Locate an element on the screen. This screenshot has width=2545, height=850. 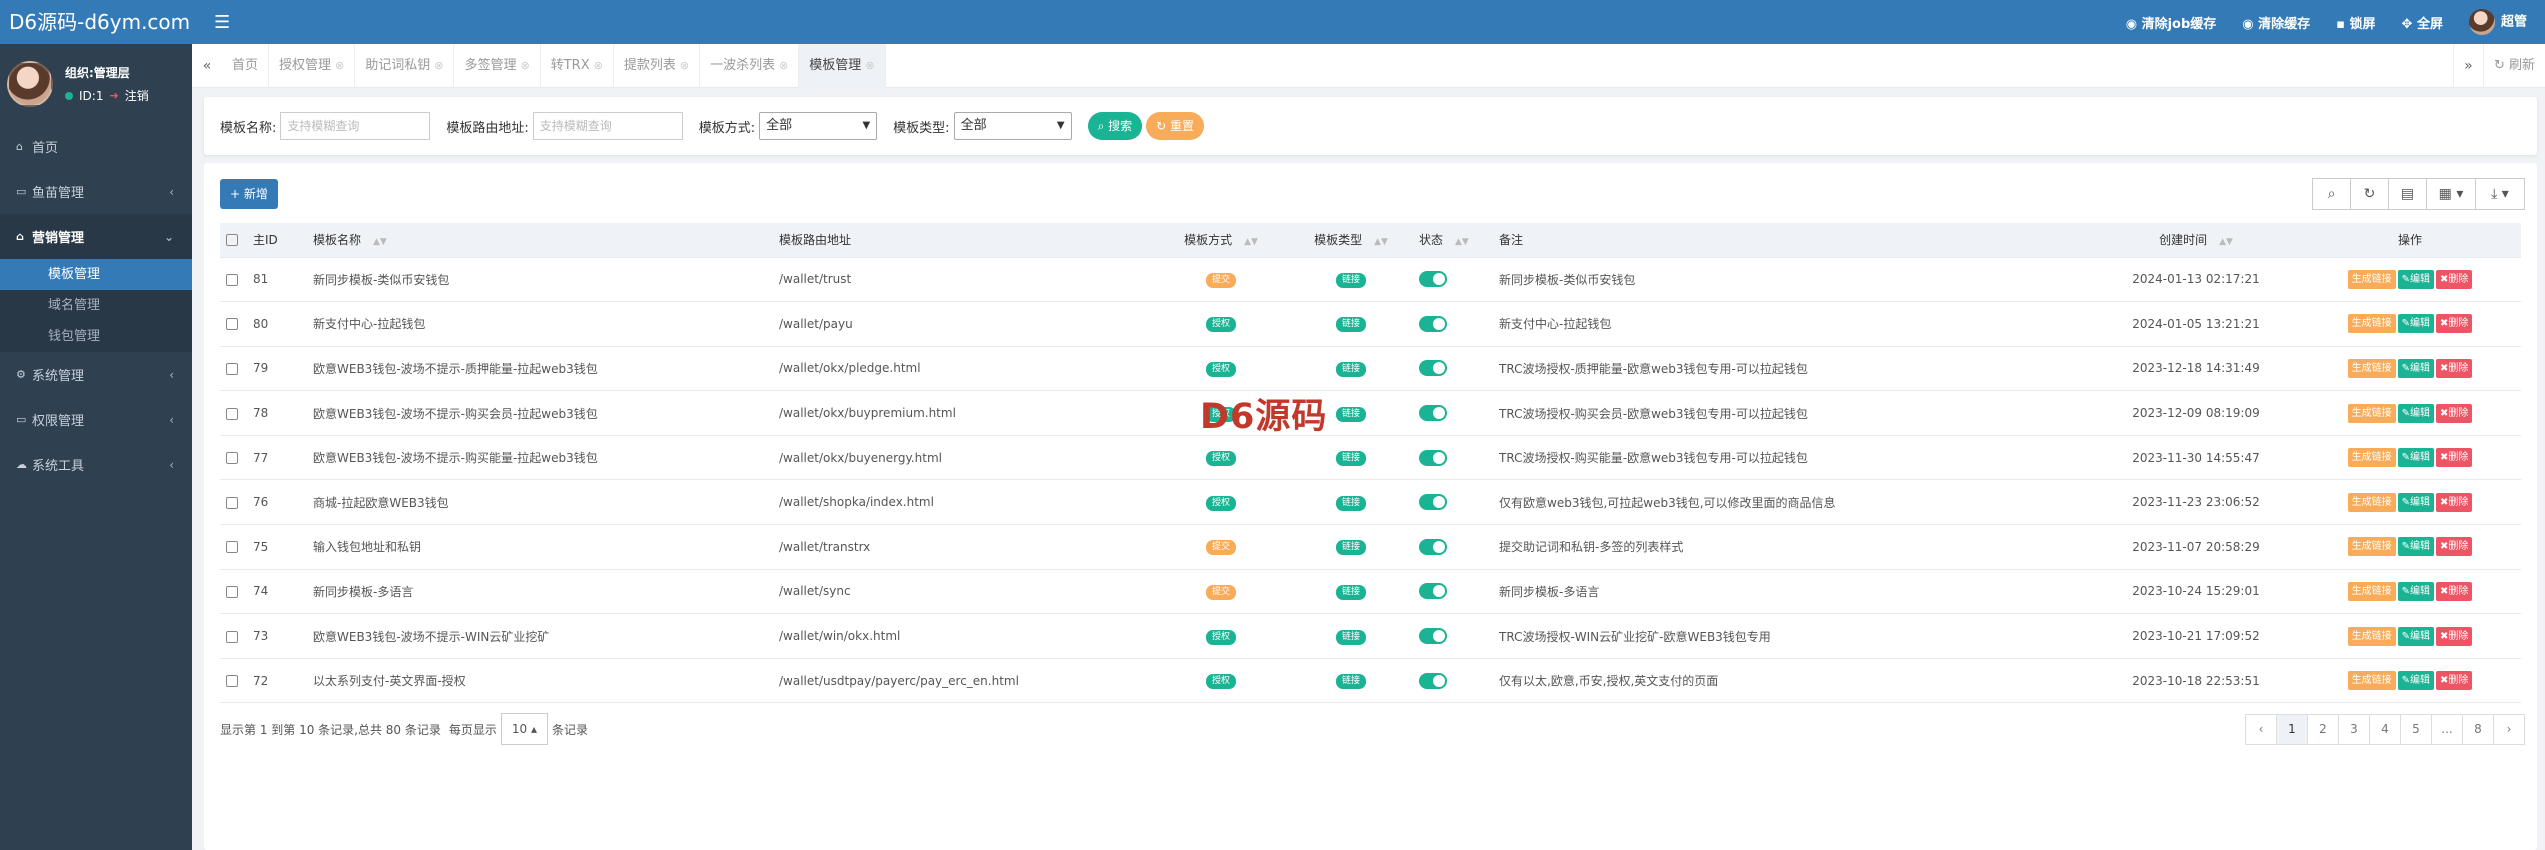
page-size-dropdown: 10 ▴ is located at coordinates (524, 729).